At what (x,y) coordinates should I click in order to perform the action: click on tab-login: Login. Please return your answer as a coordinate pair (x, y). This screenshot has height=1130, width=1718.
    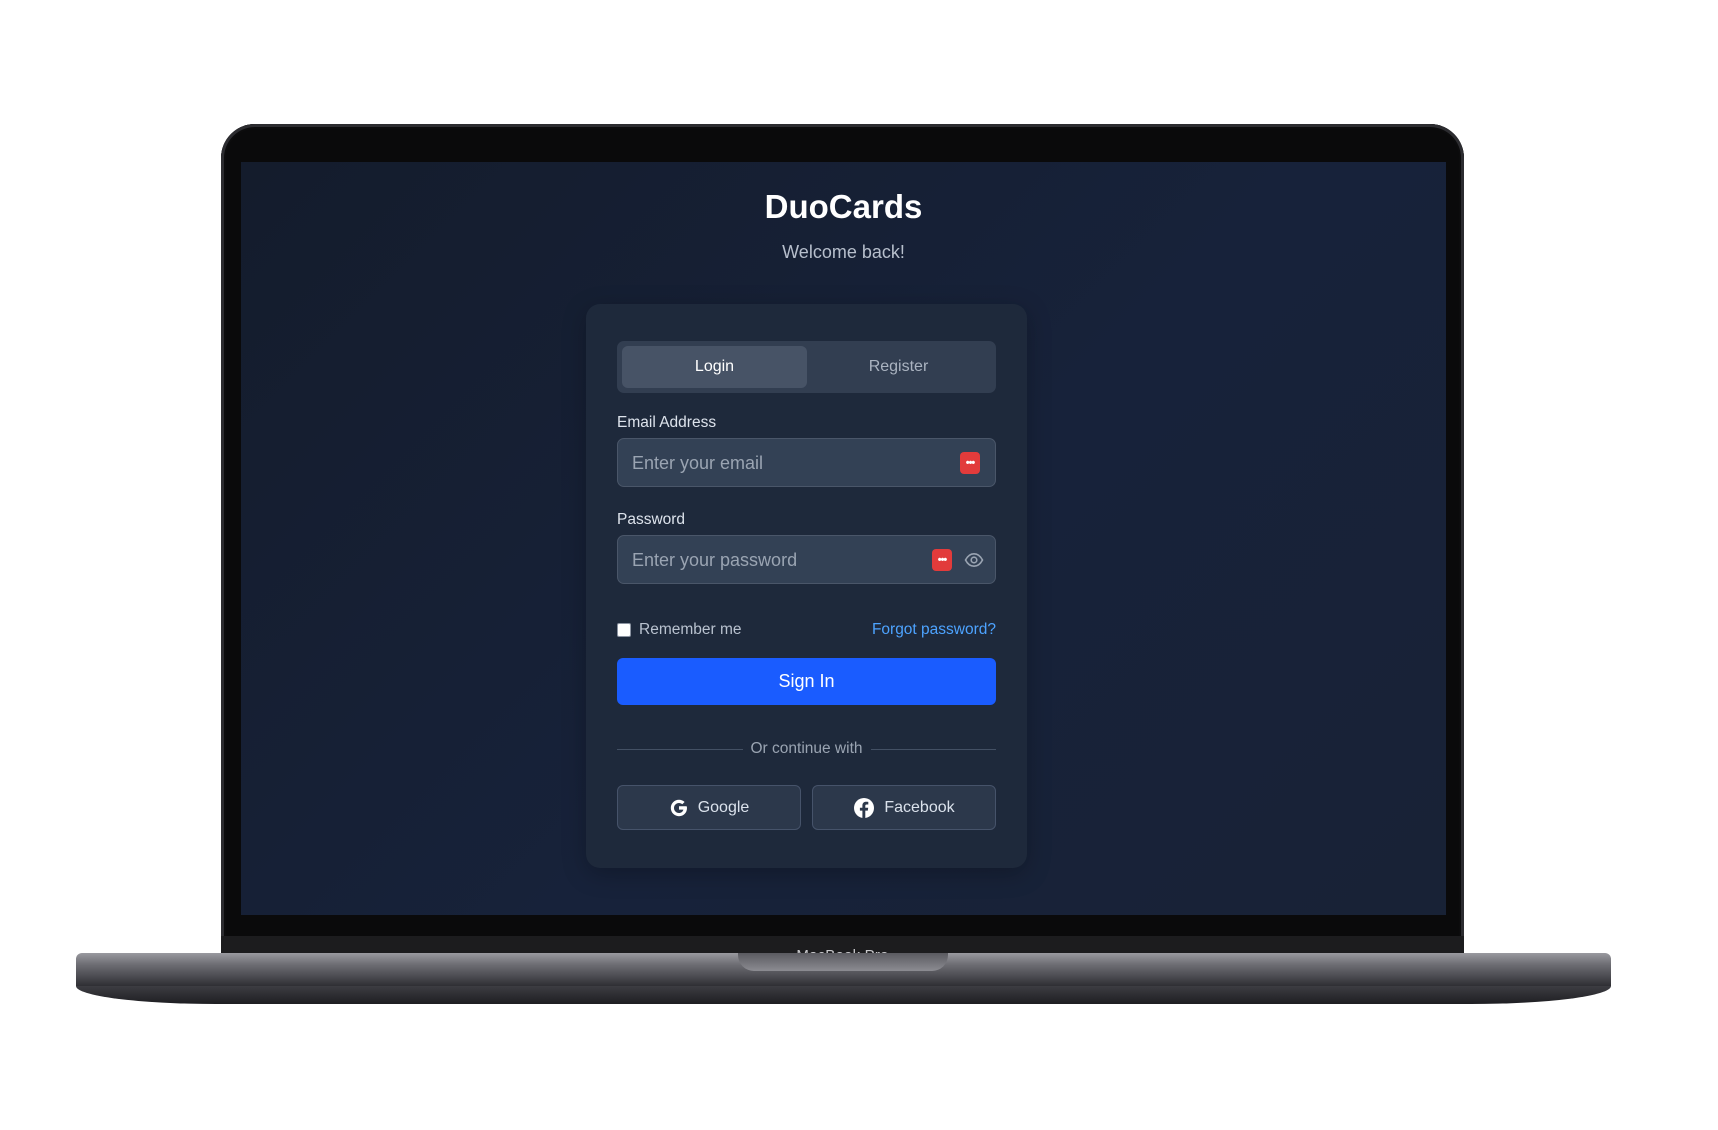
    Looking at the image, I should click on (714, 367).